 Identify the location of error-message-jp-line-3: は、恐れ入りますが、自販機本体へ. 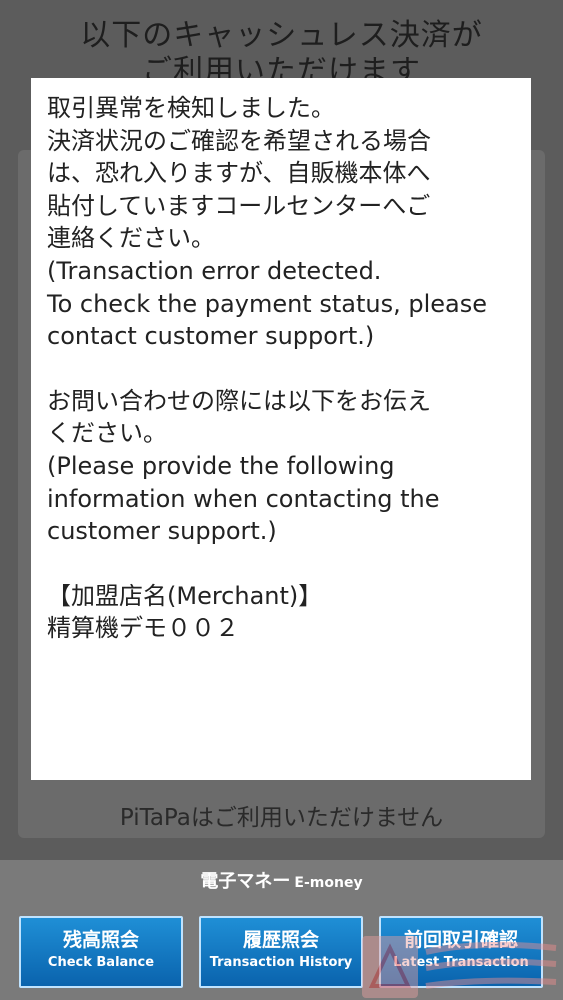
(239, 173).